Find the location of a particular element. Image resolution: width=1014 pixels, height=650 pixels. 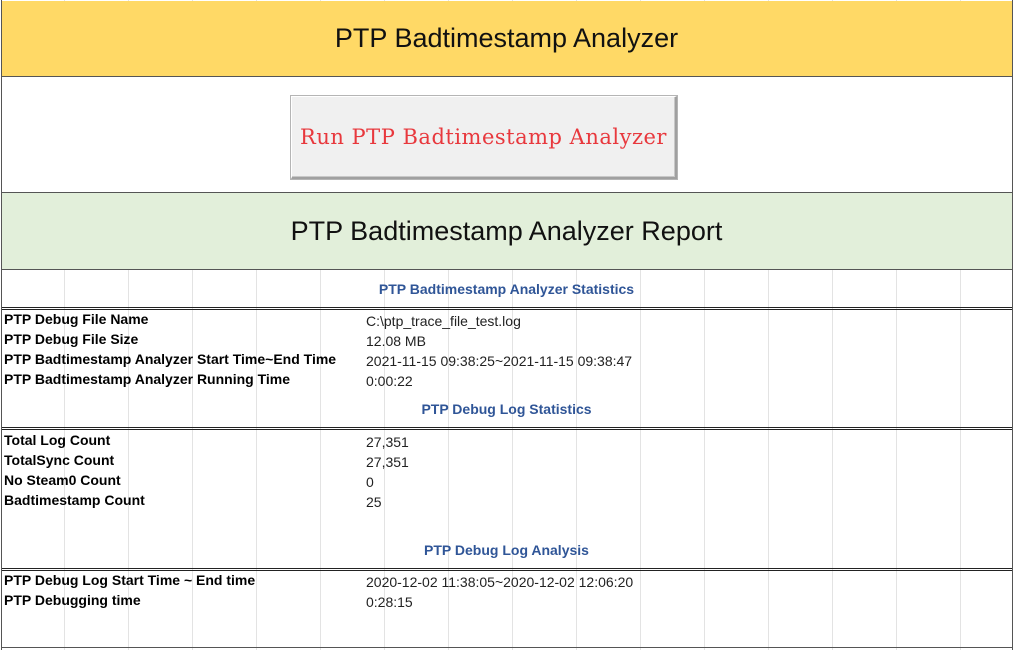

app-title-banner: PTP Badtimestamp Analyzer is located at coordinates (506, 39).